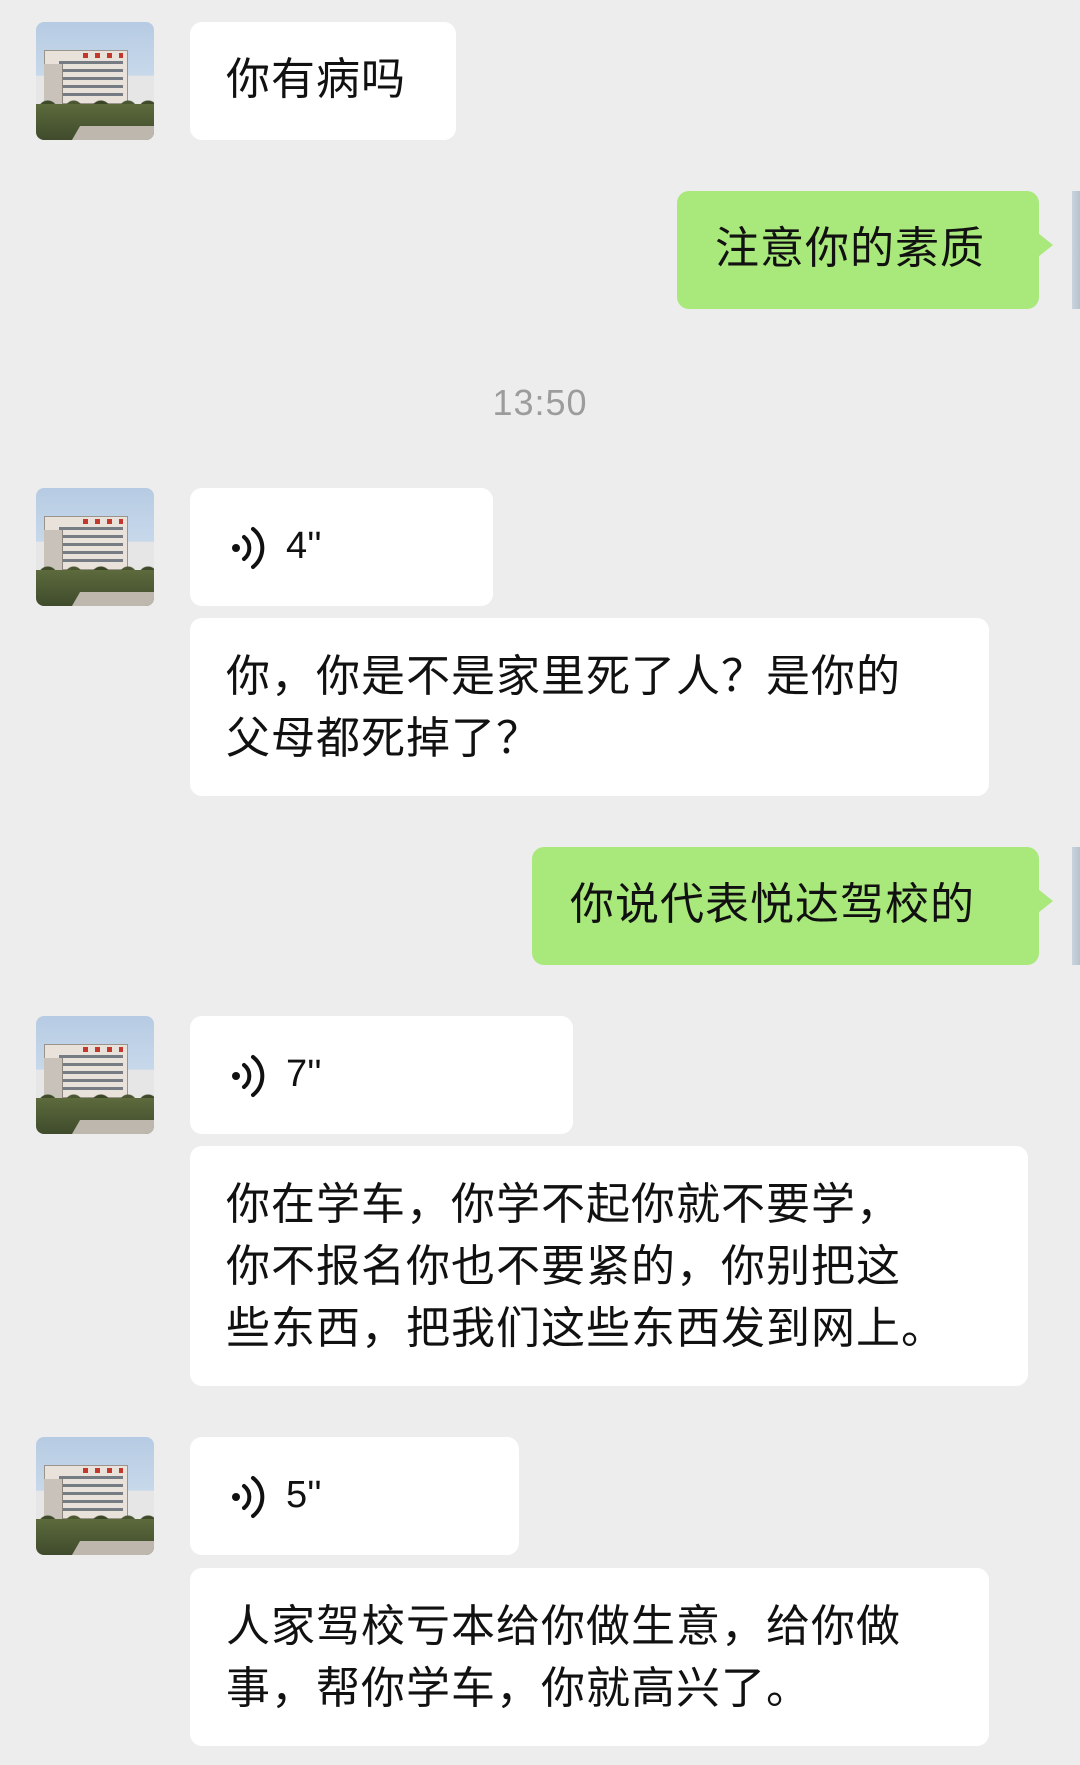  What do you see at coordinates (589, 1657) in the screenshot?
I see `message-bubble: 人家驾校亏本给你做生意，给你做 事，帮你学车，你就高兴了。` at bounding box center [589, 1657].